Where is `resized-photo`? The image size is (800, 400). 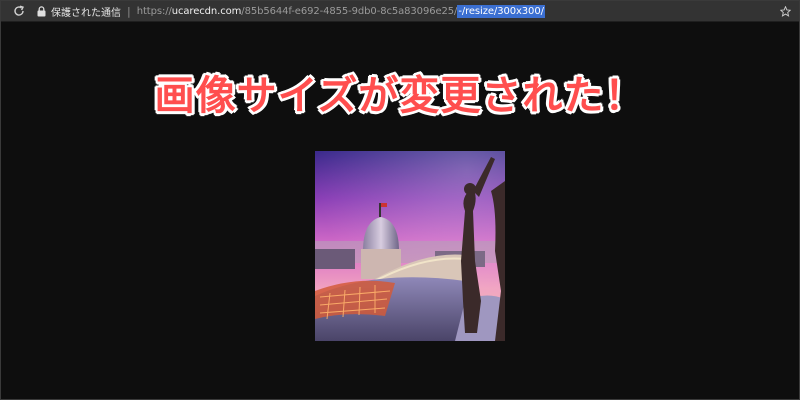 resized-photo is located at coordinates (410, 246).